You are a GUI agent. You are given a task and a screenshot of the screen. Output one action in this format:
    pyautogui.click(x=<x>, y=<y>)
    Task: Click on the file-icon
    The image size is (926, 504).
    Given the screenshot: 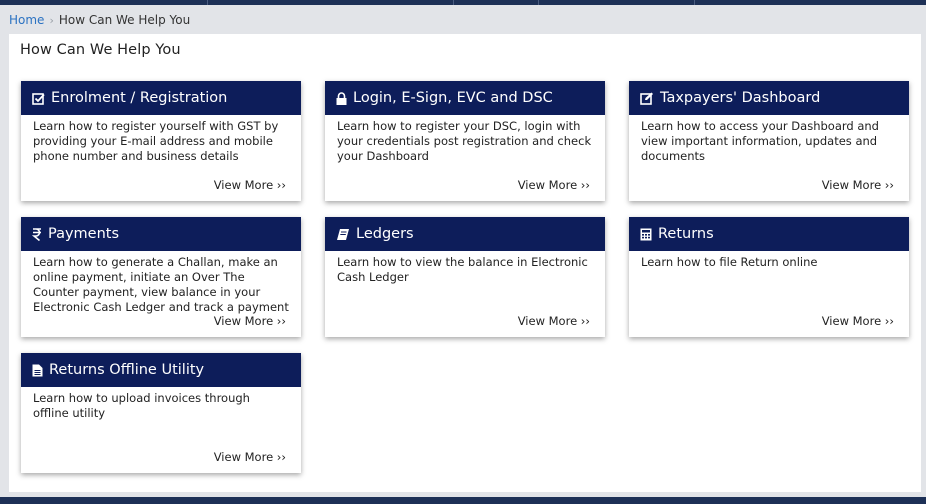 What is the action you would take?
    pyautogui.click(x=37, y=370)
    